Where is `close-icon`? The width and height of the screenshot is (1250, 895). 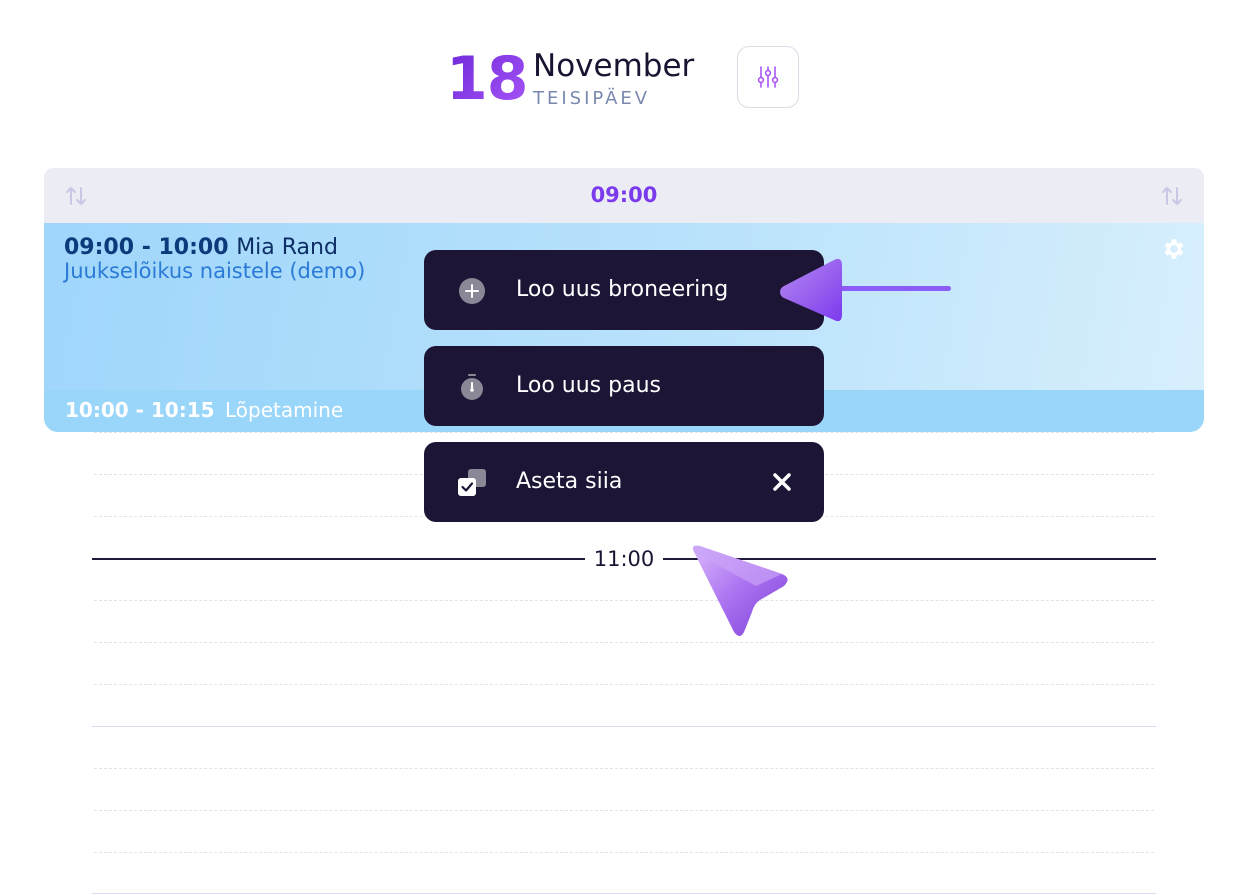
close-icon is located at coordinates (782, 482).